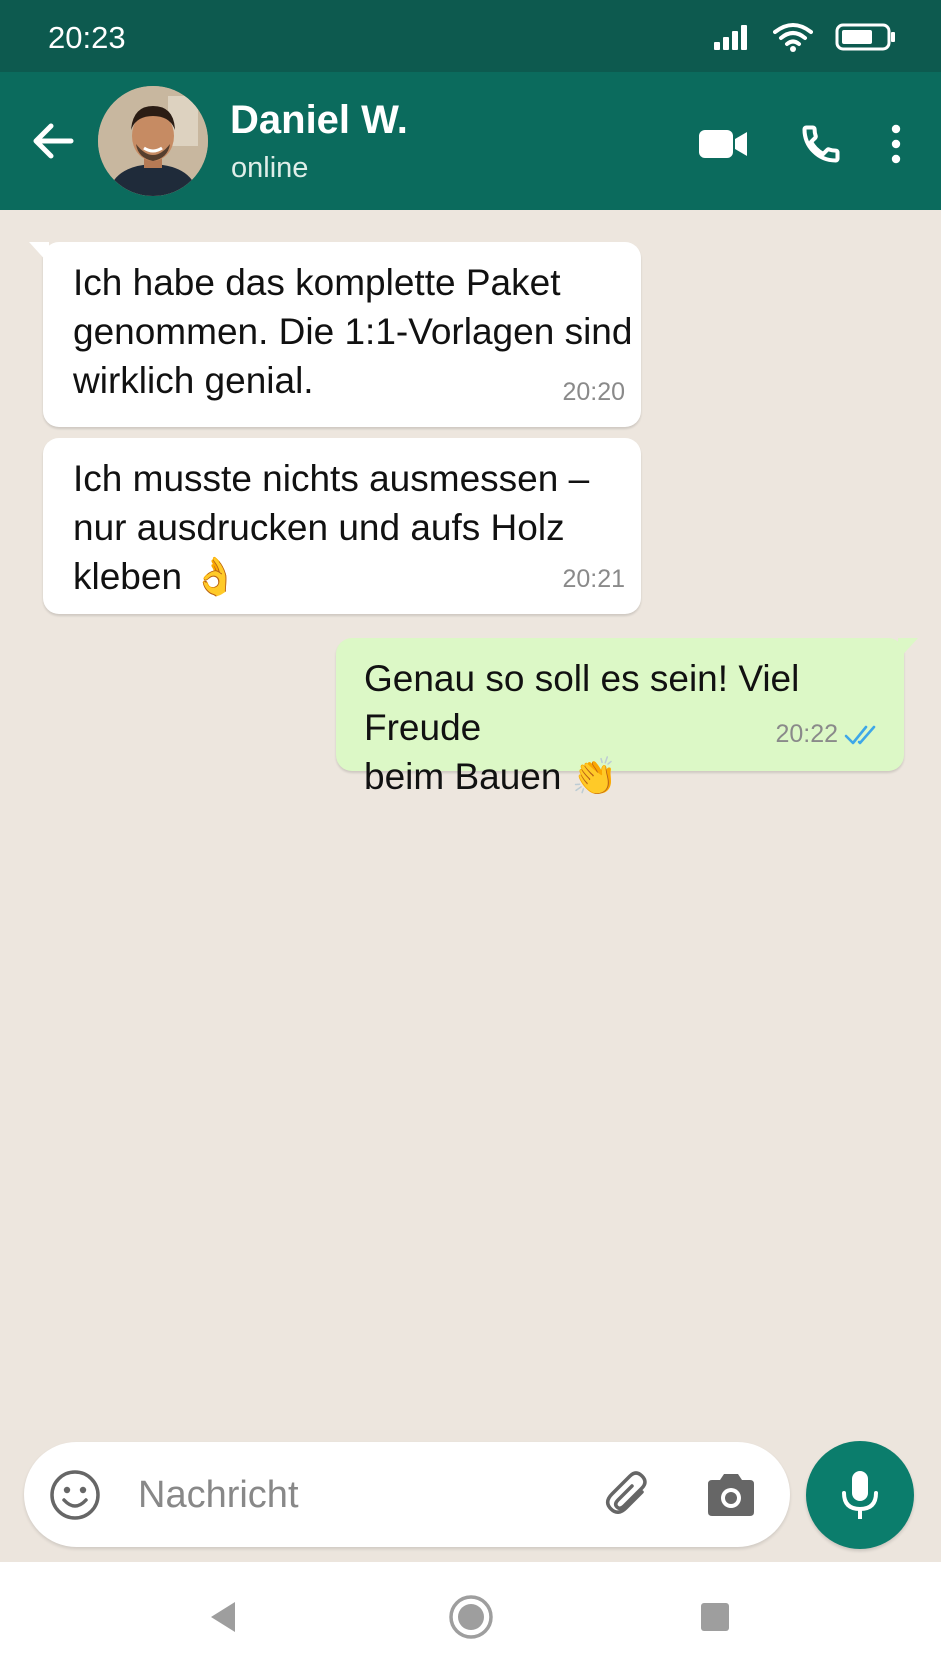 This screenshot has width=941, height=1672. I want to click on nav-recents-button, so click(715, 1617).